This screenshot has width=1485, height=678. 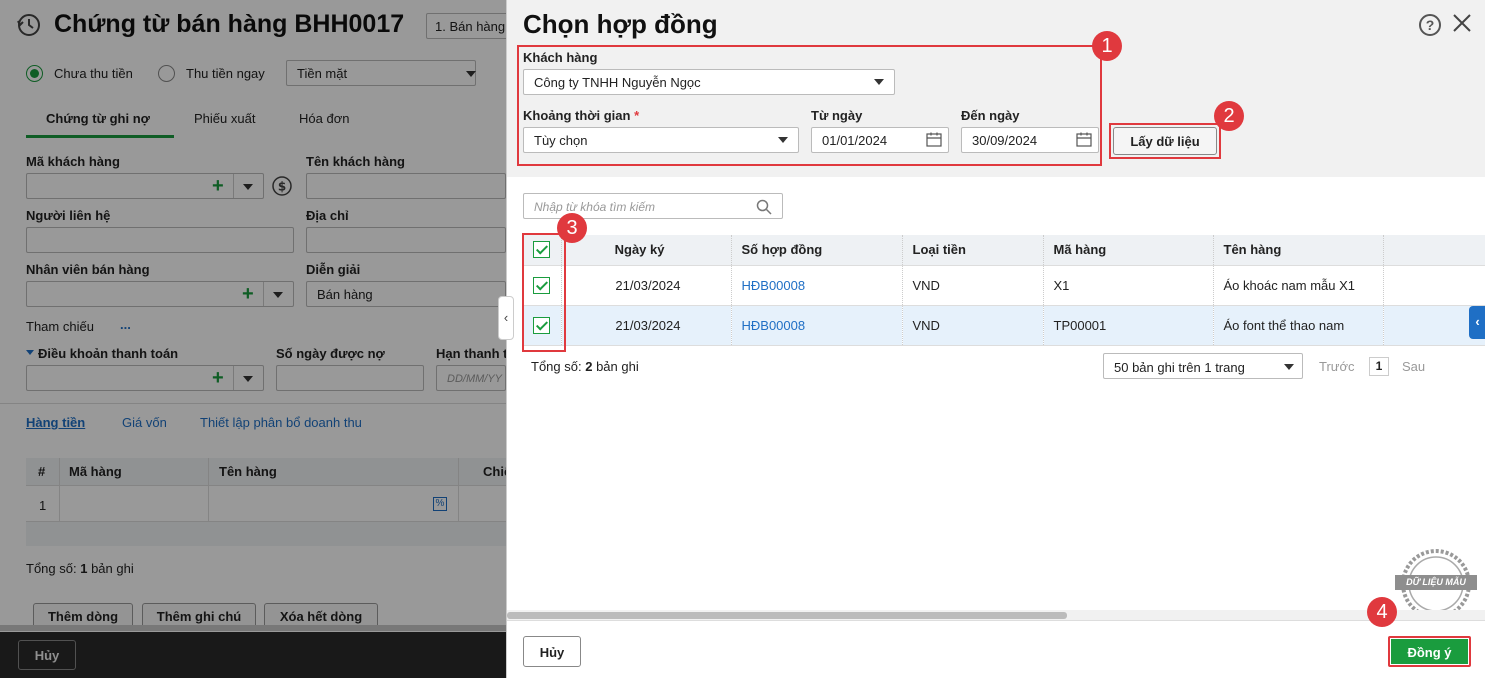 I want to click on search-icon, so click(x=764, y=207).